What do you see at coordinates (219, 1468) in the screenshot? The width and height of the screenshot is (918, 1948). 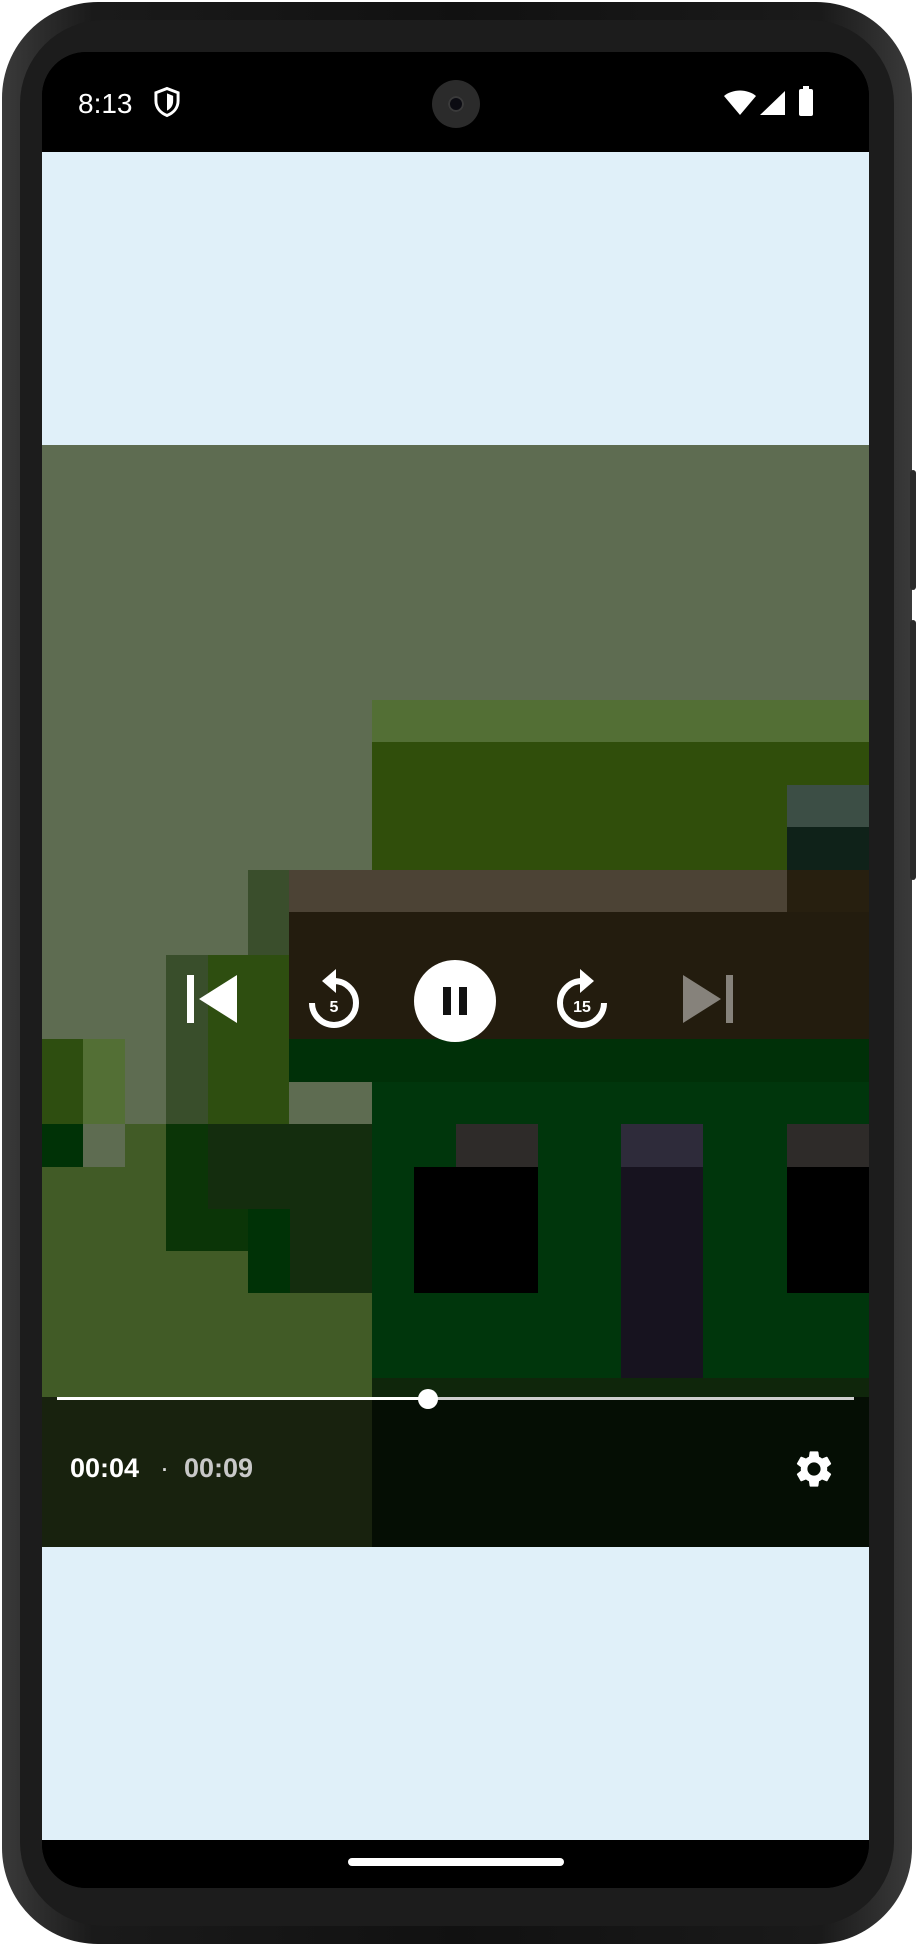 I see `duration: 00:09` at bounding box center [219, 1468].